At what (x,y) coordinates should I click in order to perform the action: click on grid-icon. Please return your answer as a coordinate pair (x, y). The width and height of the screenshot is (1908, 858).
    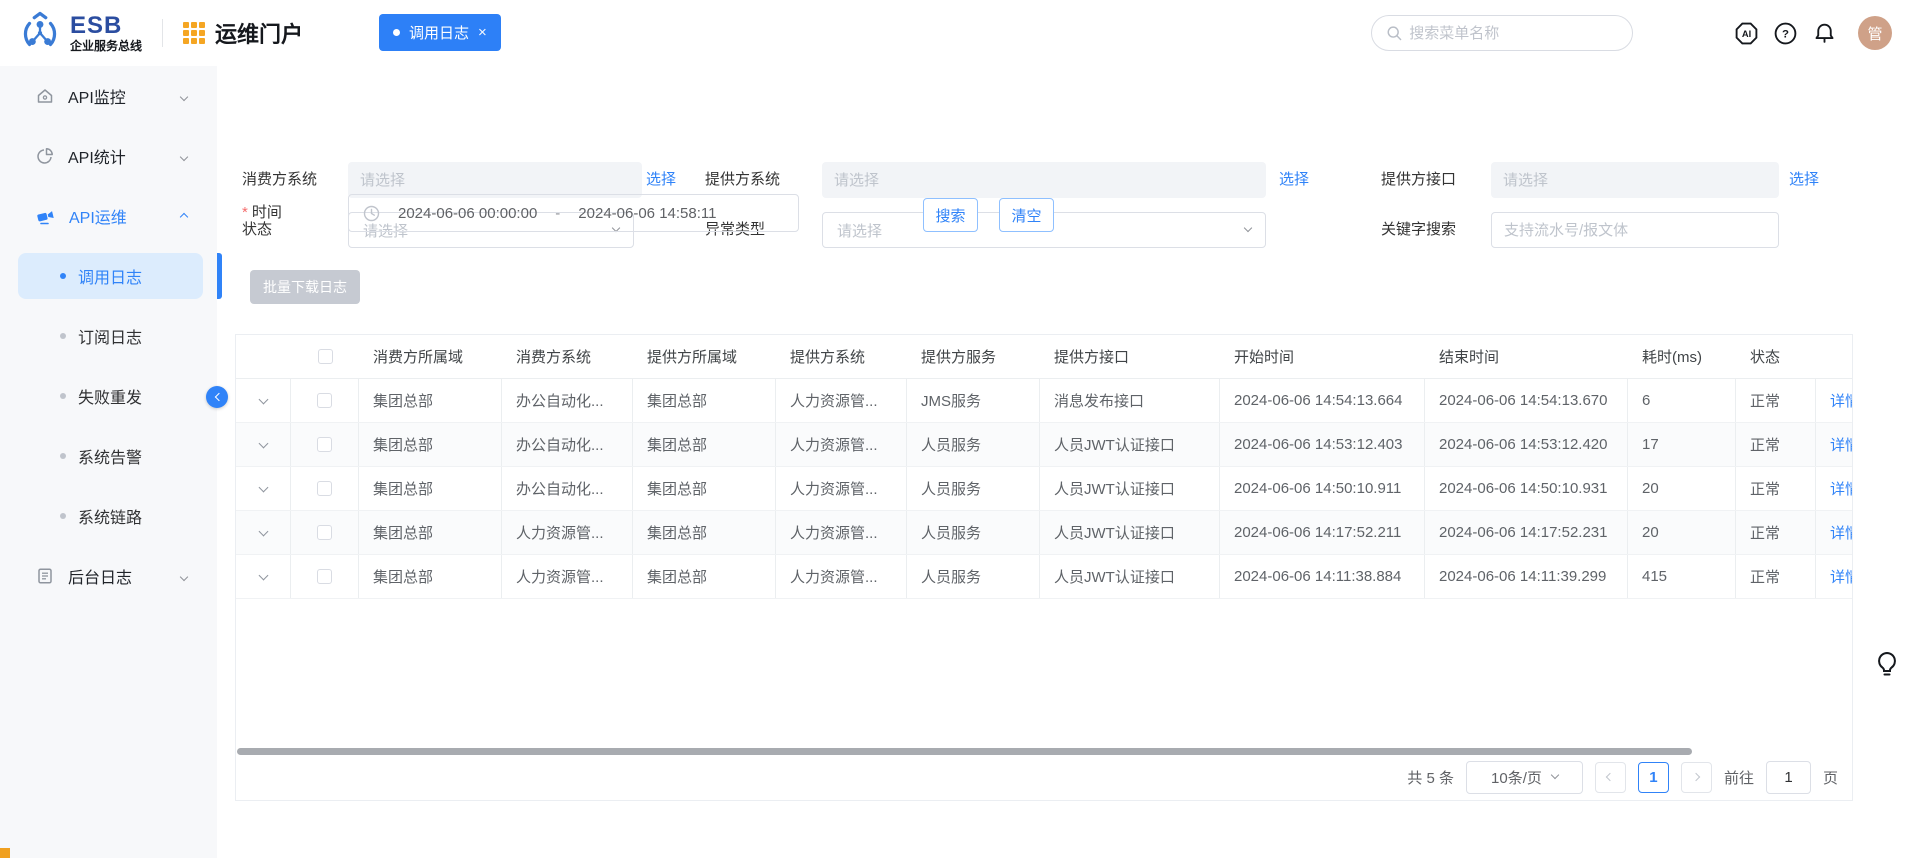
    Looking at the image, I should click on (194, 33).